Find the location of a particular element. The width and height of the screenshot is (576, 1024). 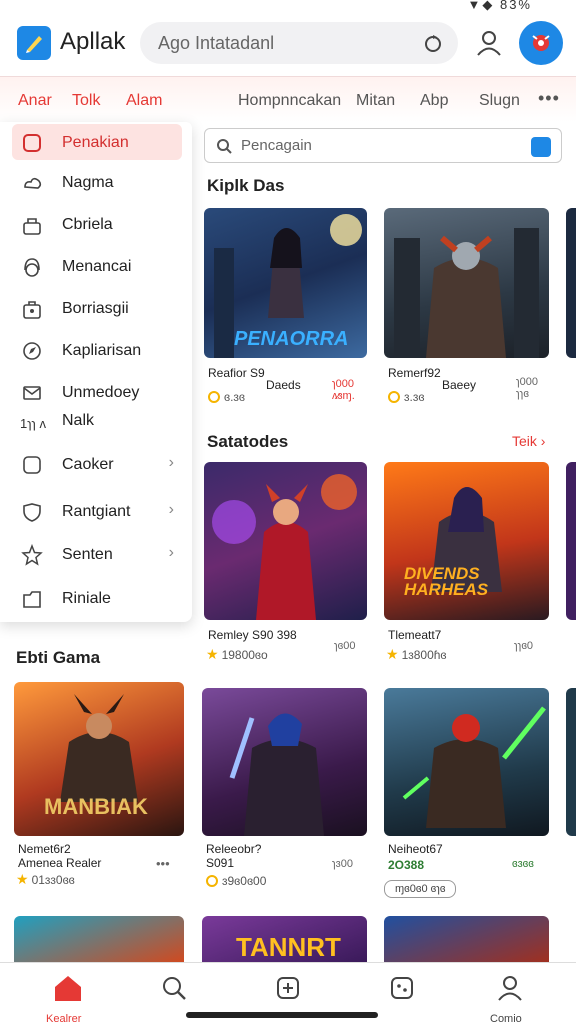

app-header: Apllak Ago Intatadanl is located at coordinates (288, 44).